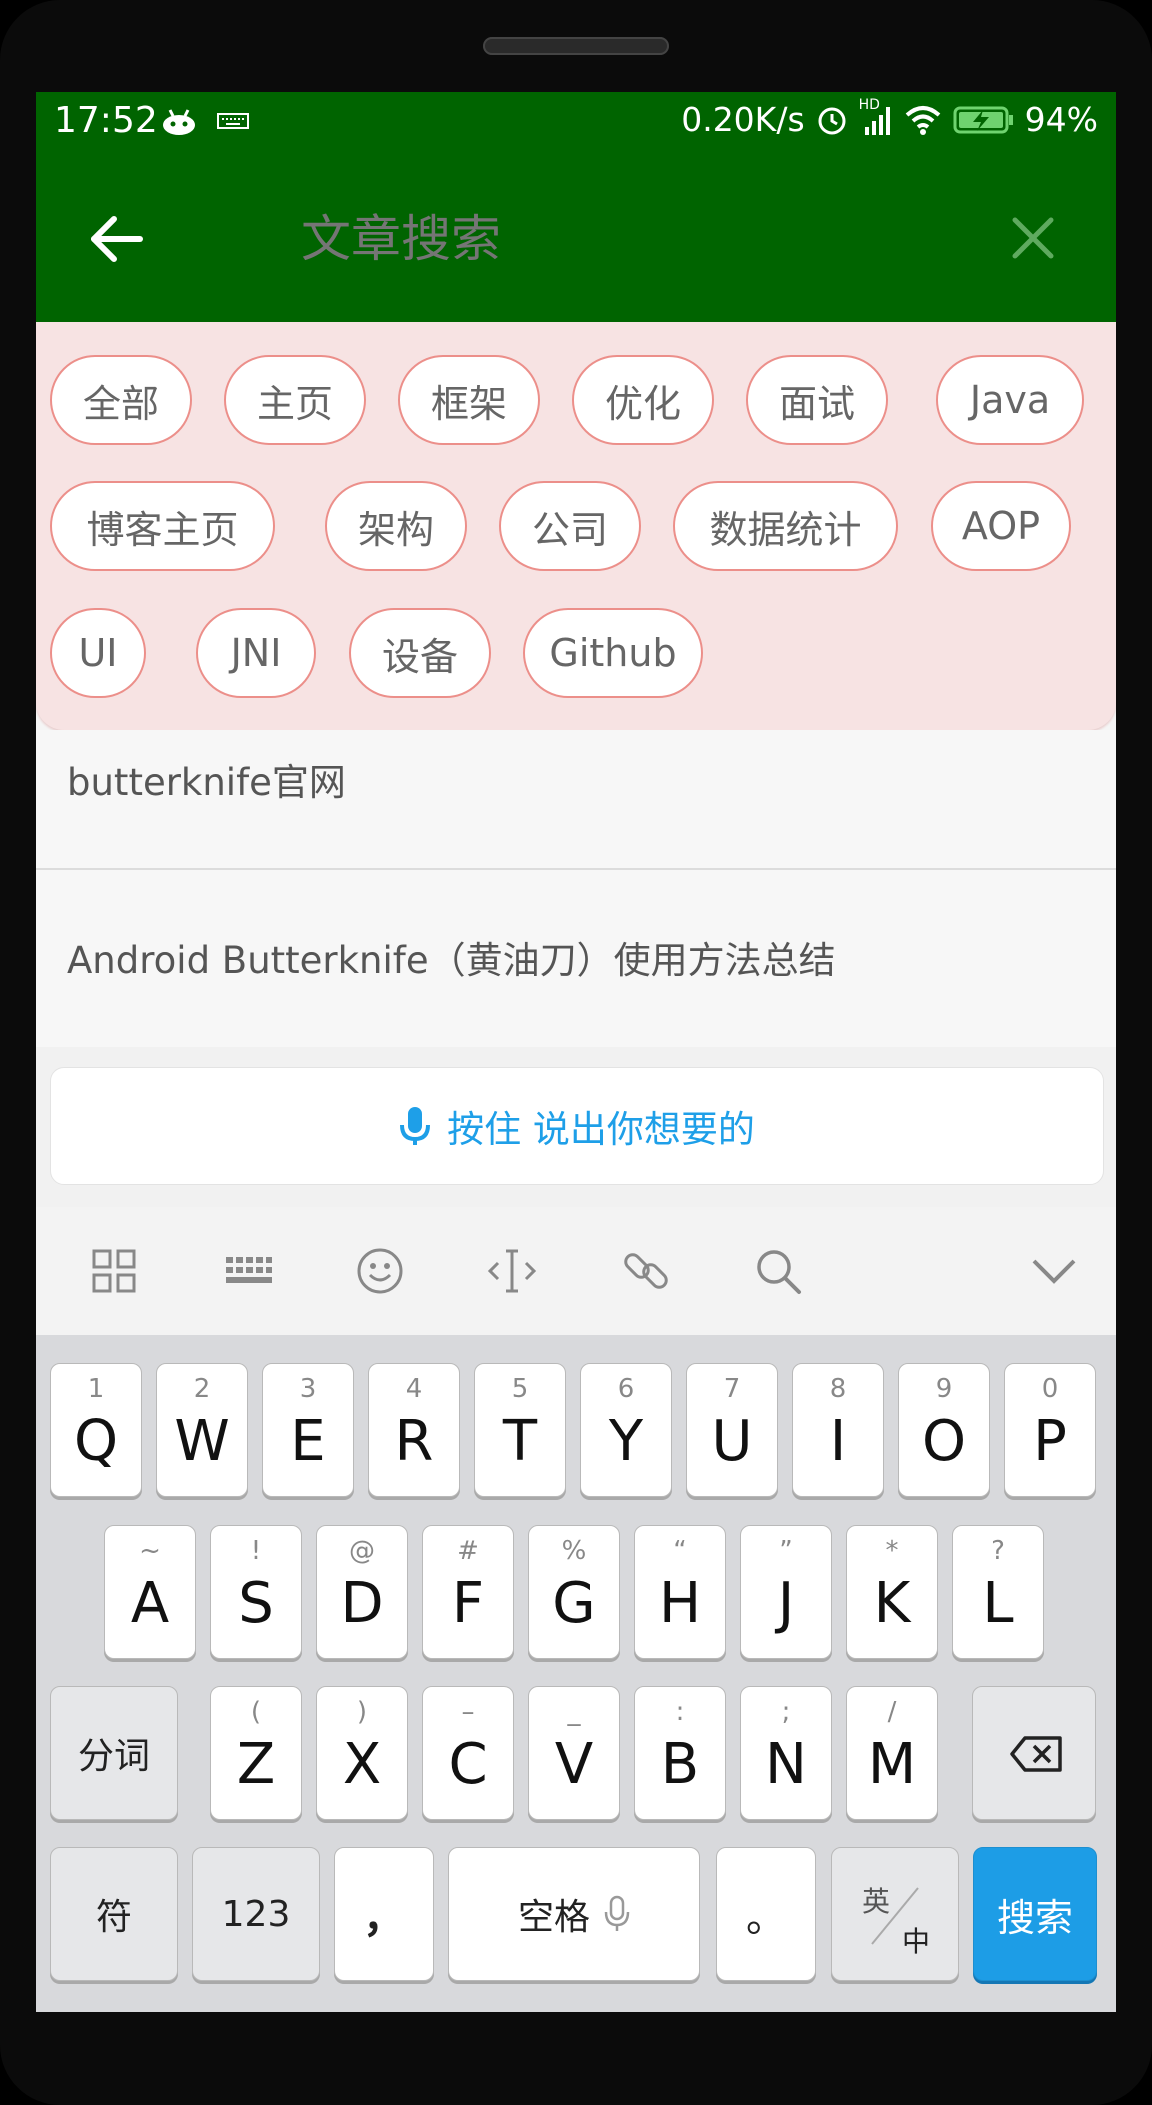 The height and width of the screenshot is (2105, 1152). Describe the element at coordinates (380, 1271) in the screenshot. I see `emoji-icon` at that location.